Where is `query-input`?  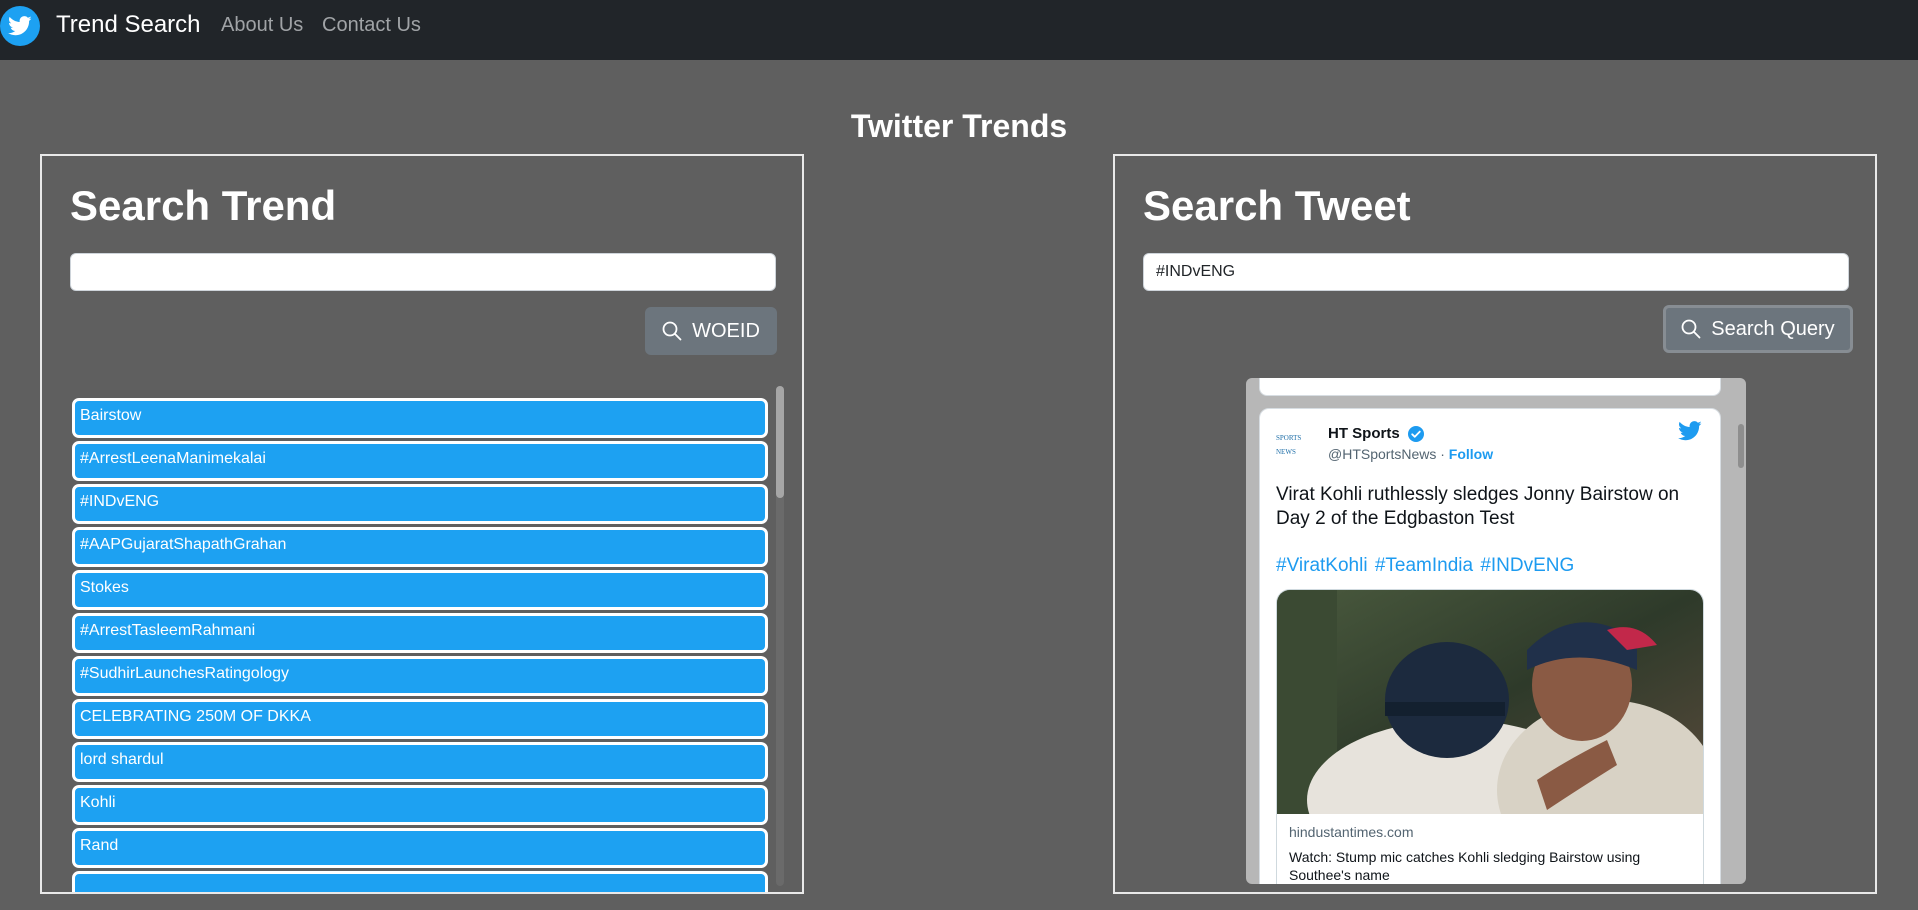 query-input is located at coordinates (1496, 272).